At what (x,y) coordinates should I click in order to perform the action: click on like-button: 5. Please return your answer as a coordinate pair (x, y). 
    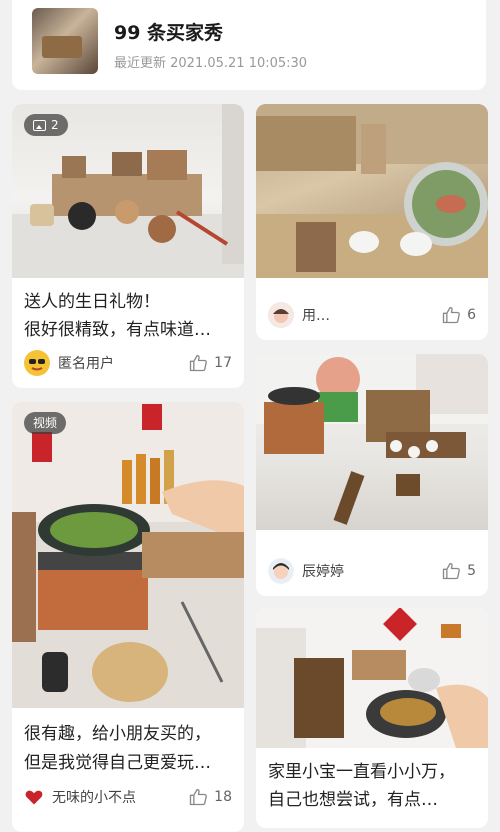
    Looking at the image, I should click on (458, 571).